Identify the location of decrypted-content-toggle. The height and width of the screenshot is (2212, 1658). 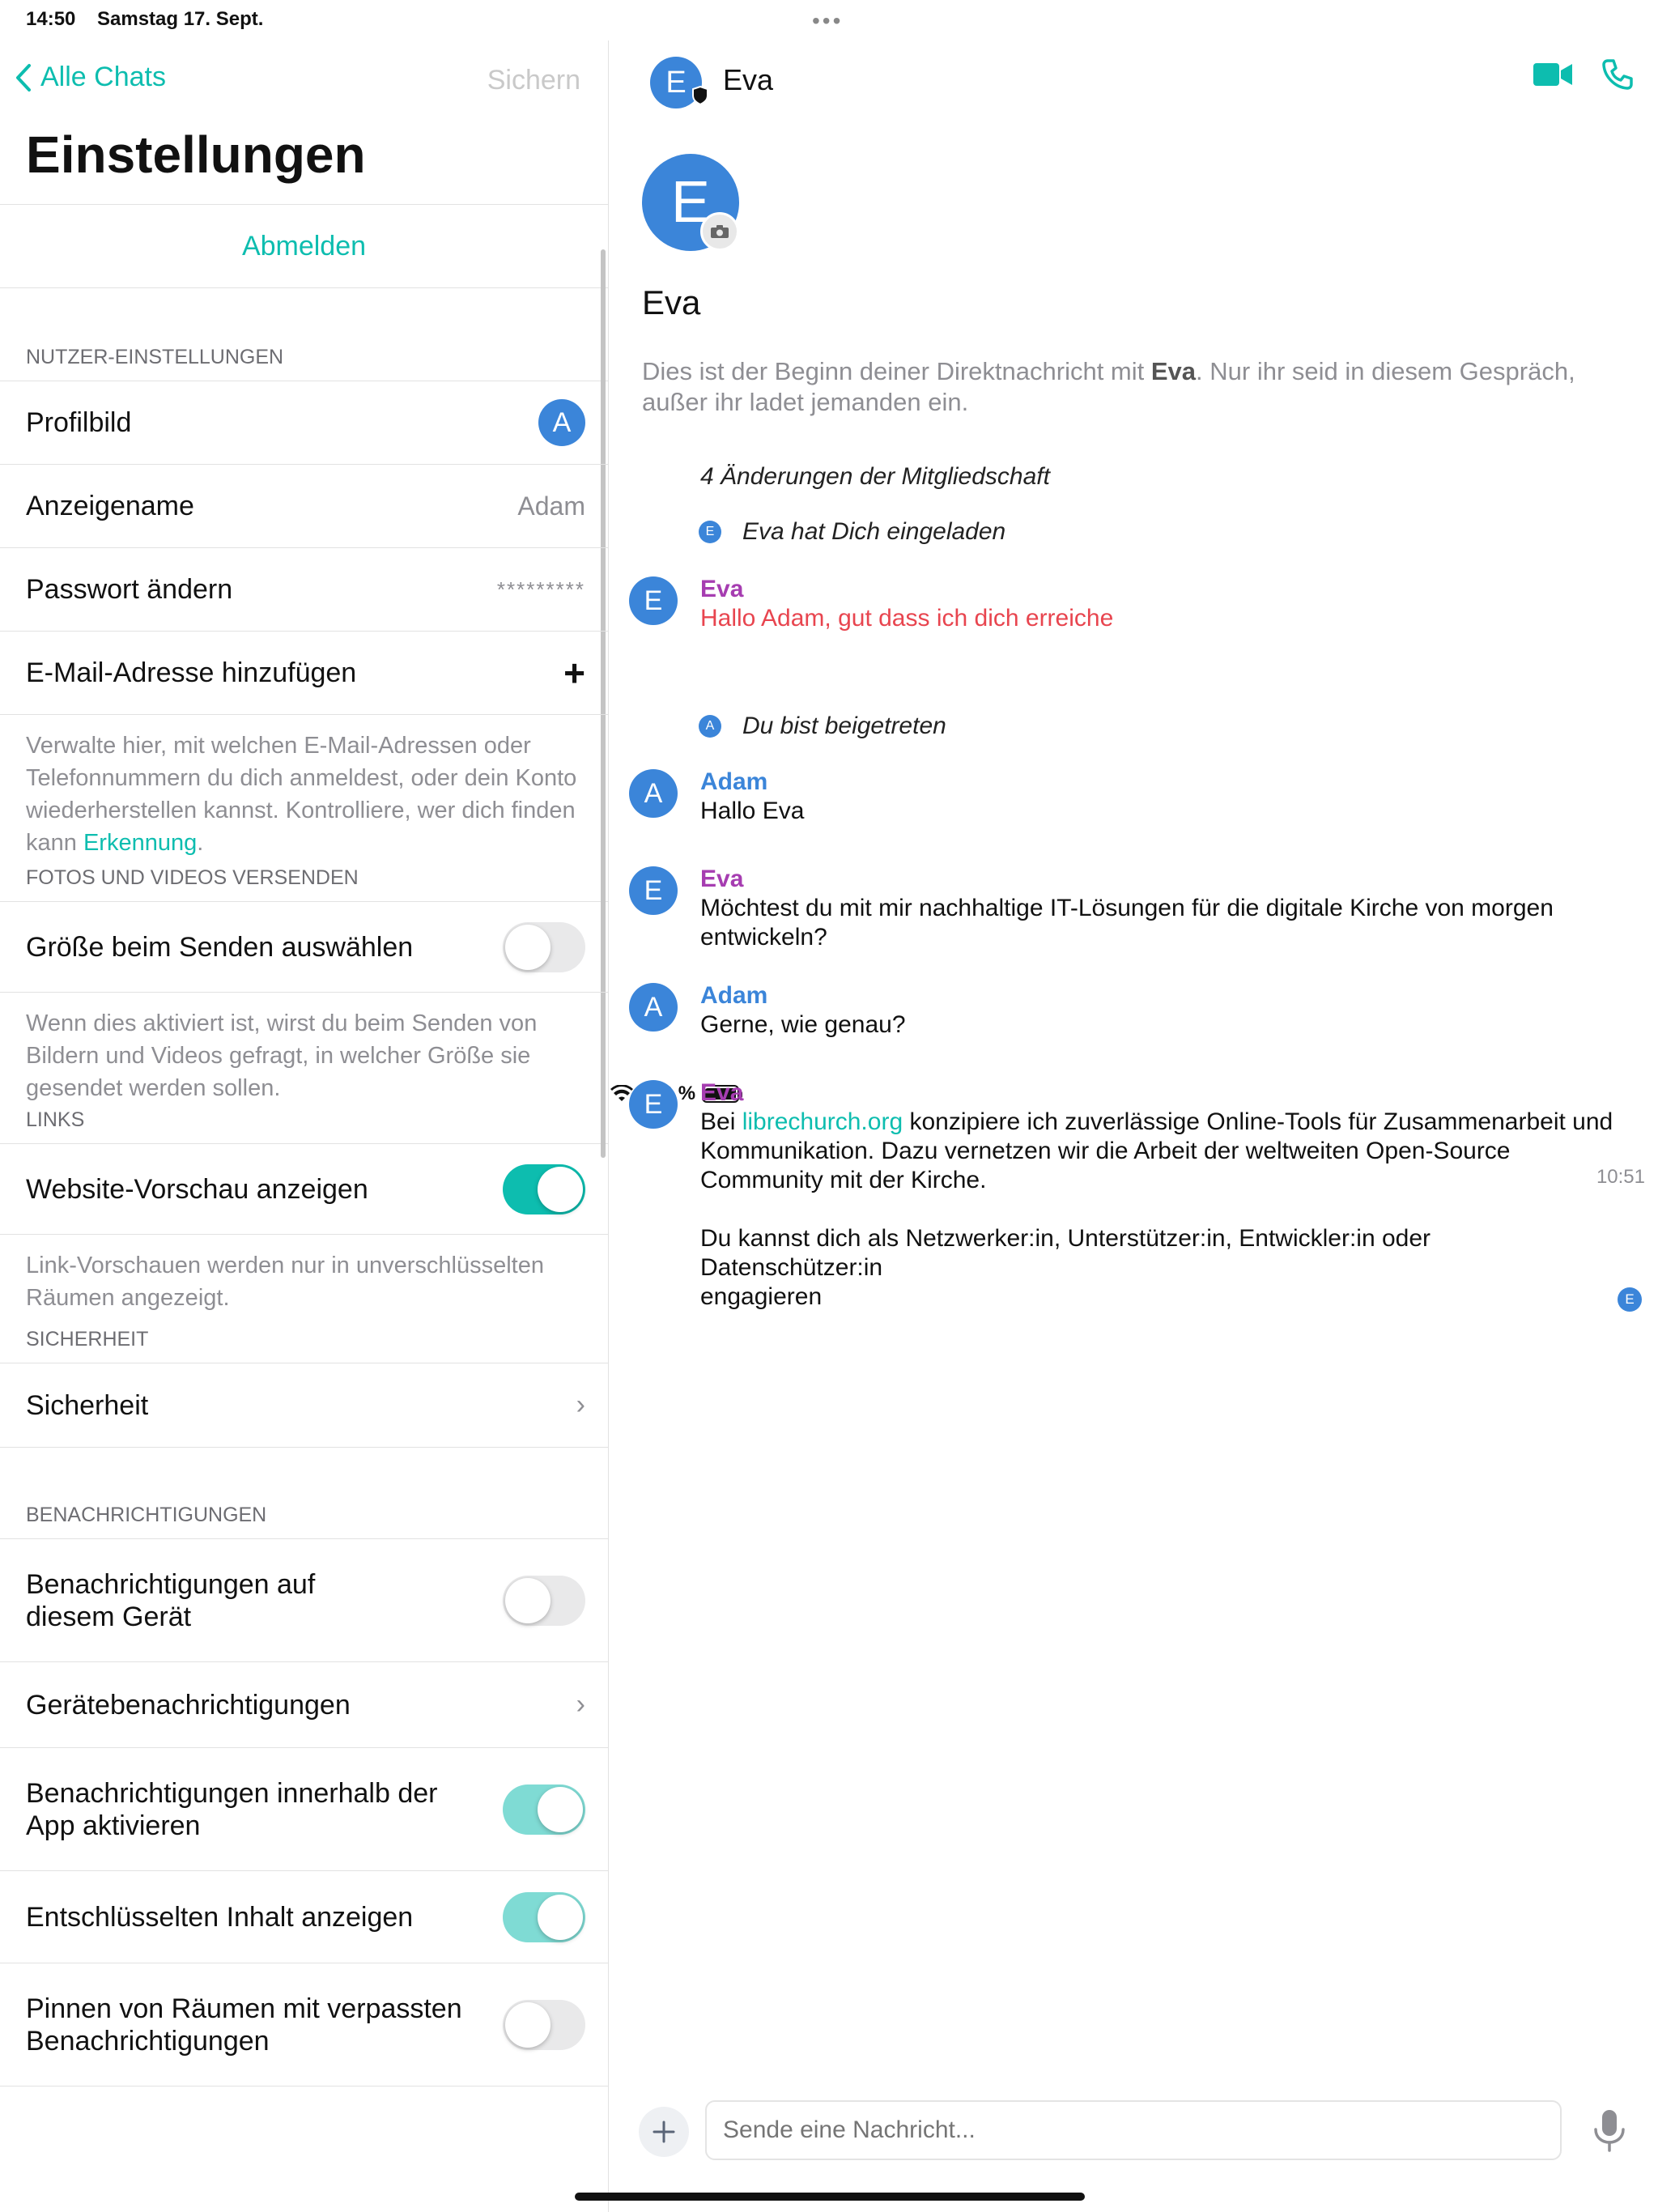
(544, 1916).